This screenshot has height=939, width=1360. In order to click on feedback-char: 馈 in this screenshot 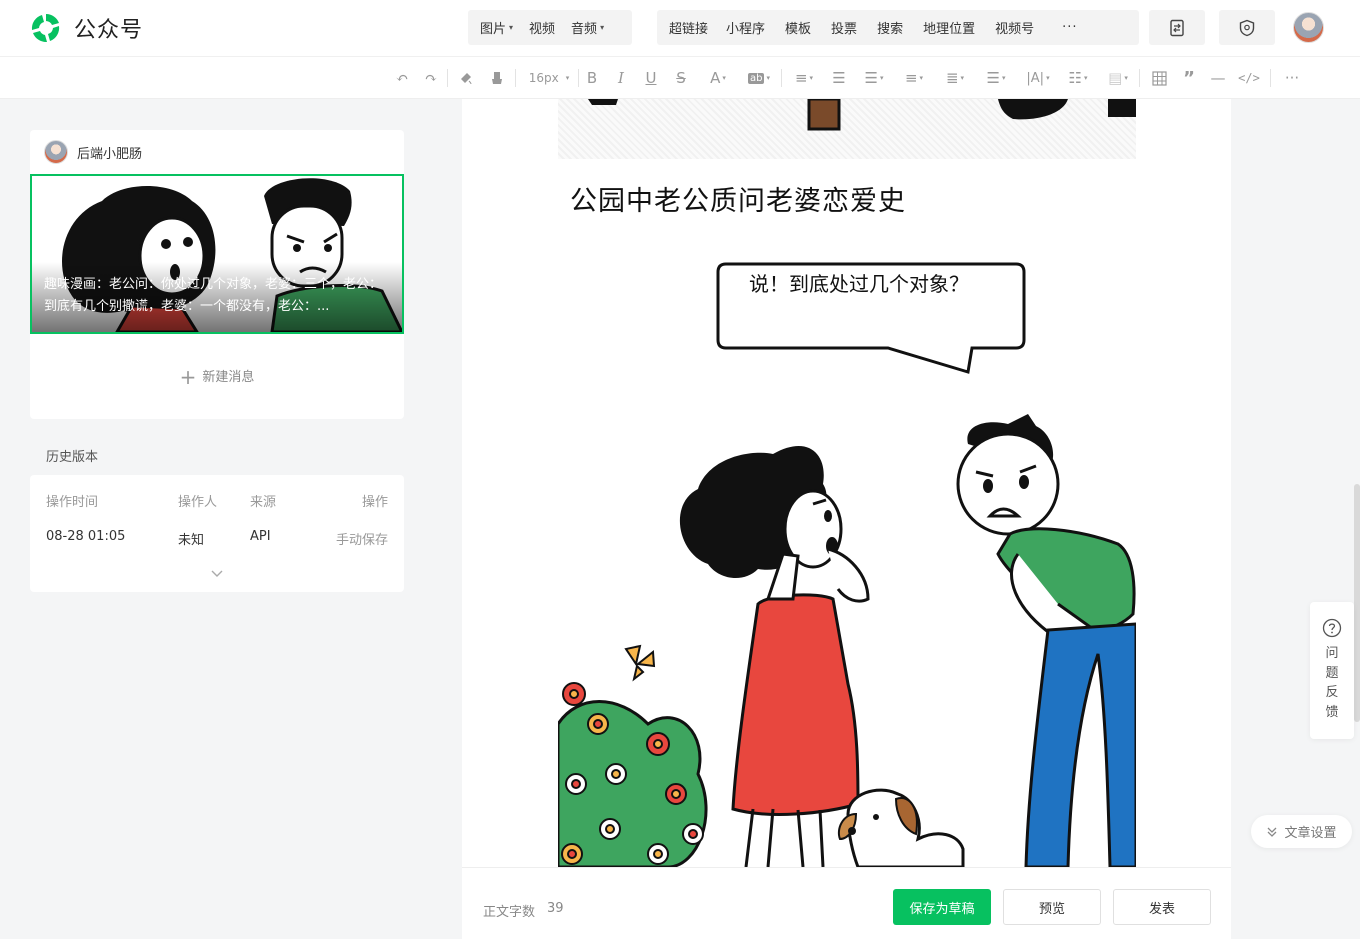, I will do `click(1332, 712)`.